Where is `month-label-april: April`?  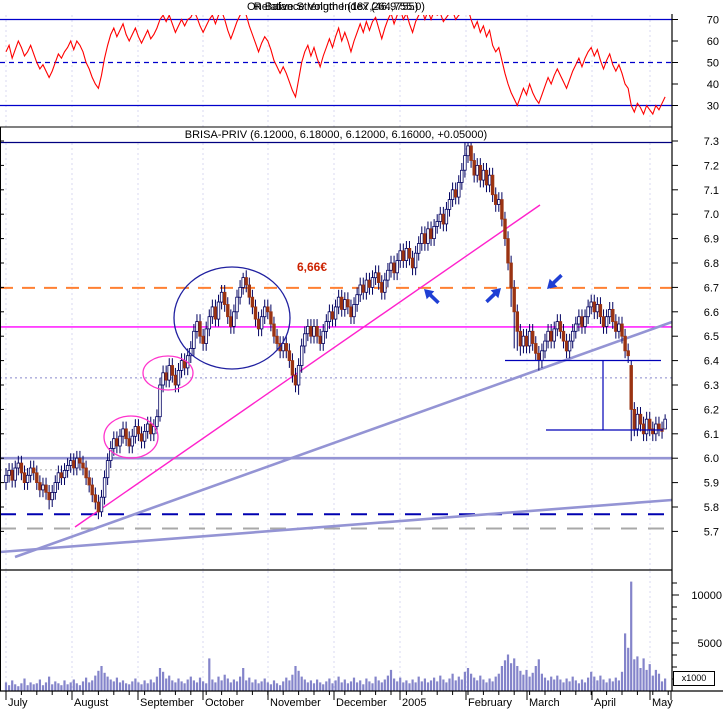
month-label-april: April is located at coordinates (605, 703).